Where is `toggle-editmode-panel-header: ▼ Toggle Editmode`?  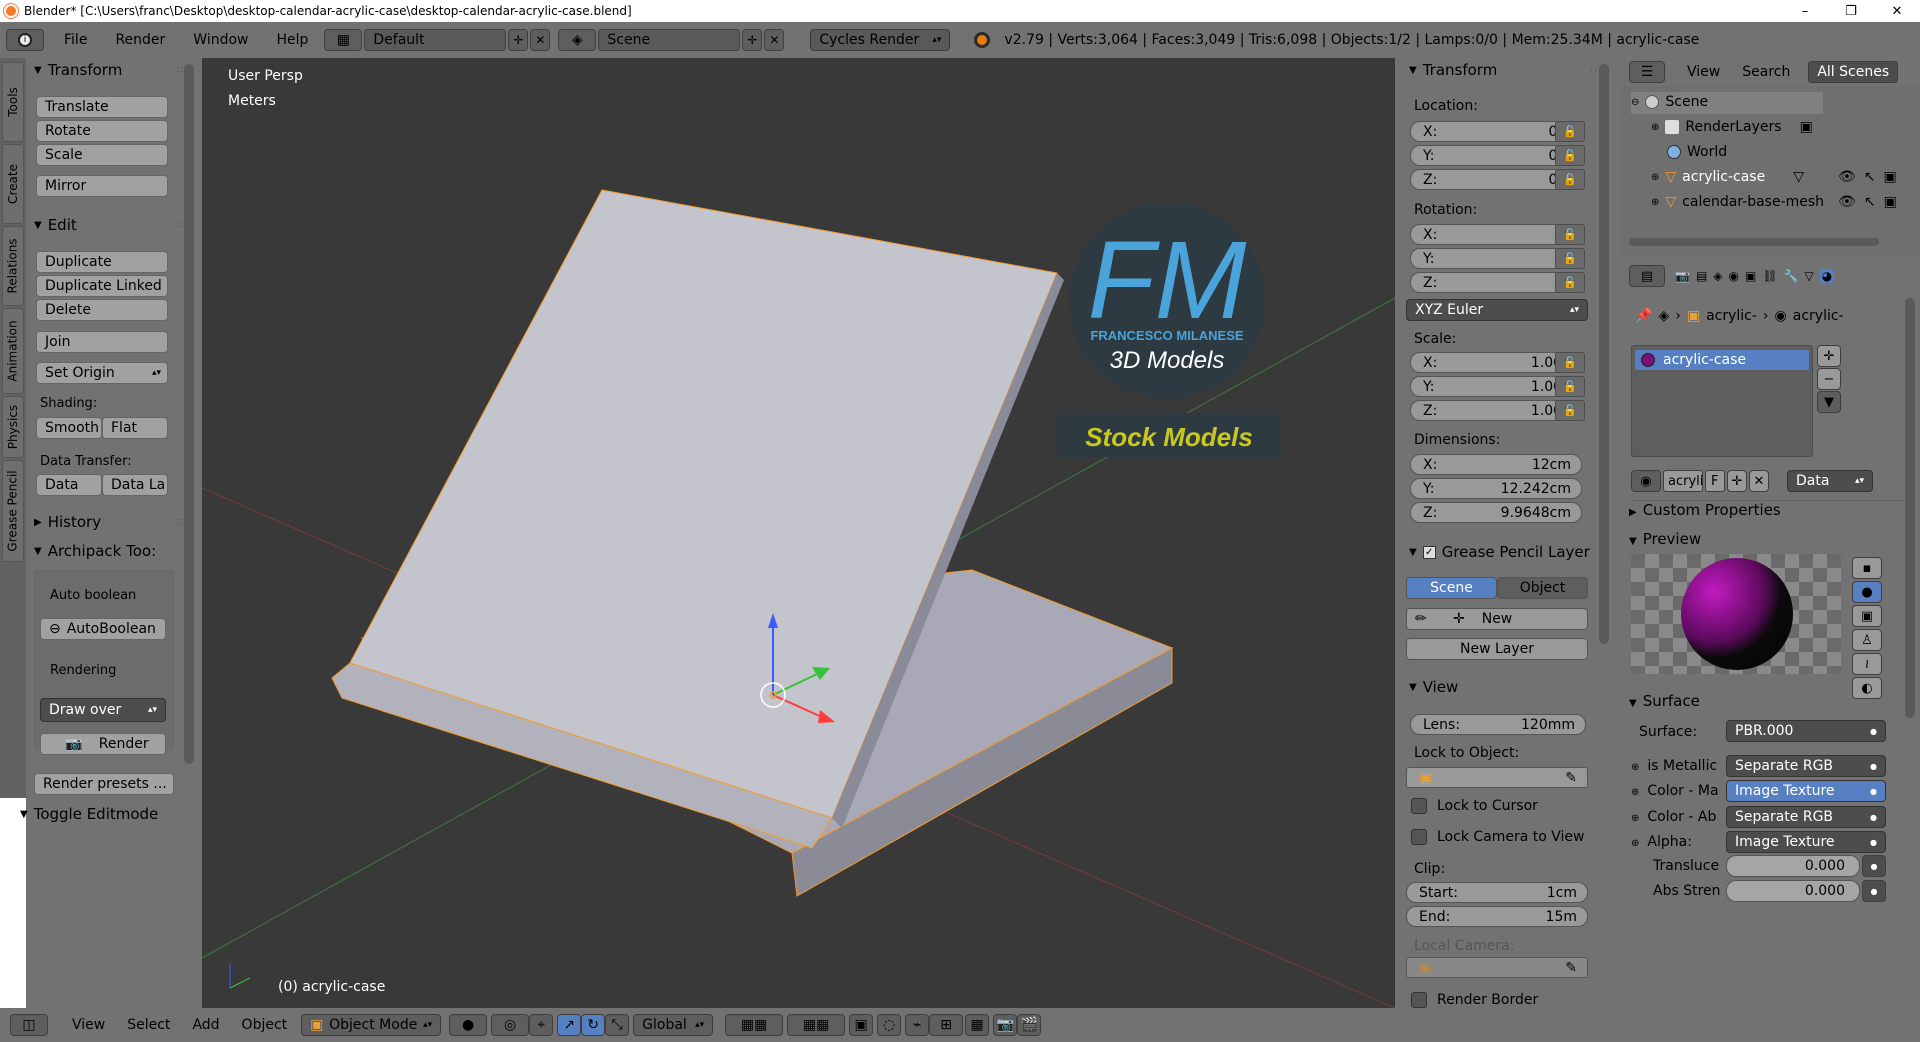
toggle-editmode-panel-header: ▼ Toggle Editmode is located at coordinates (85, 814).